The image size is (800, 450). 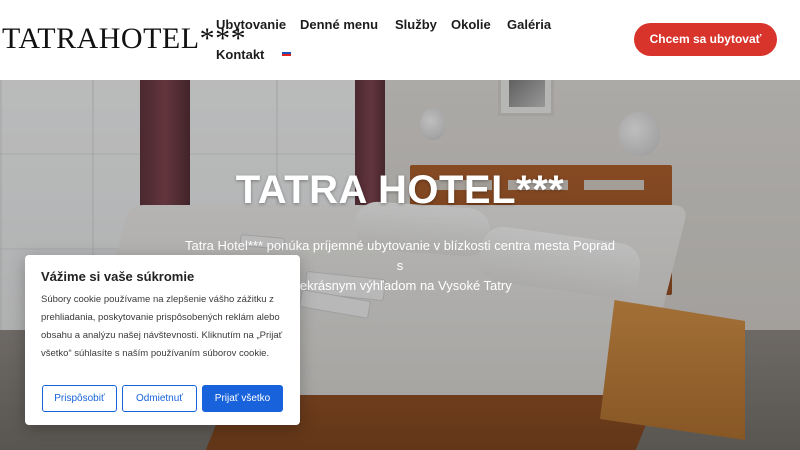 What do you see at coordinates (529, 24) in the screenshot?
I see `nav-item-galeria: Galéria` at bounding box center [529, 24].